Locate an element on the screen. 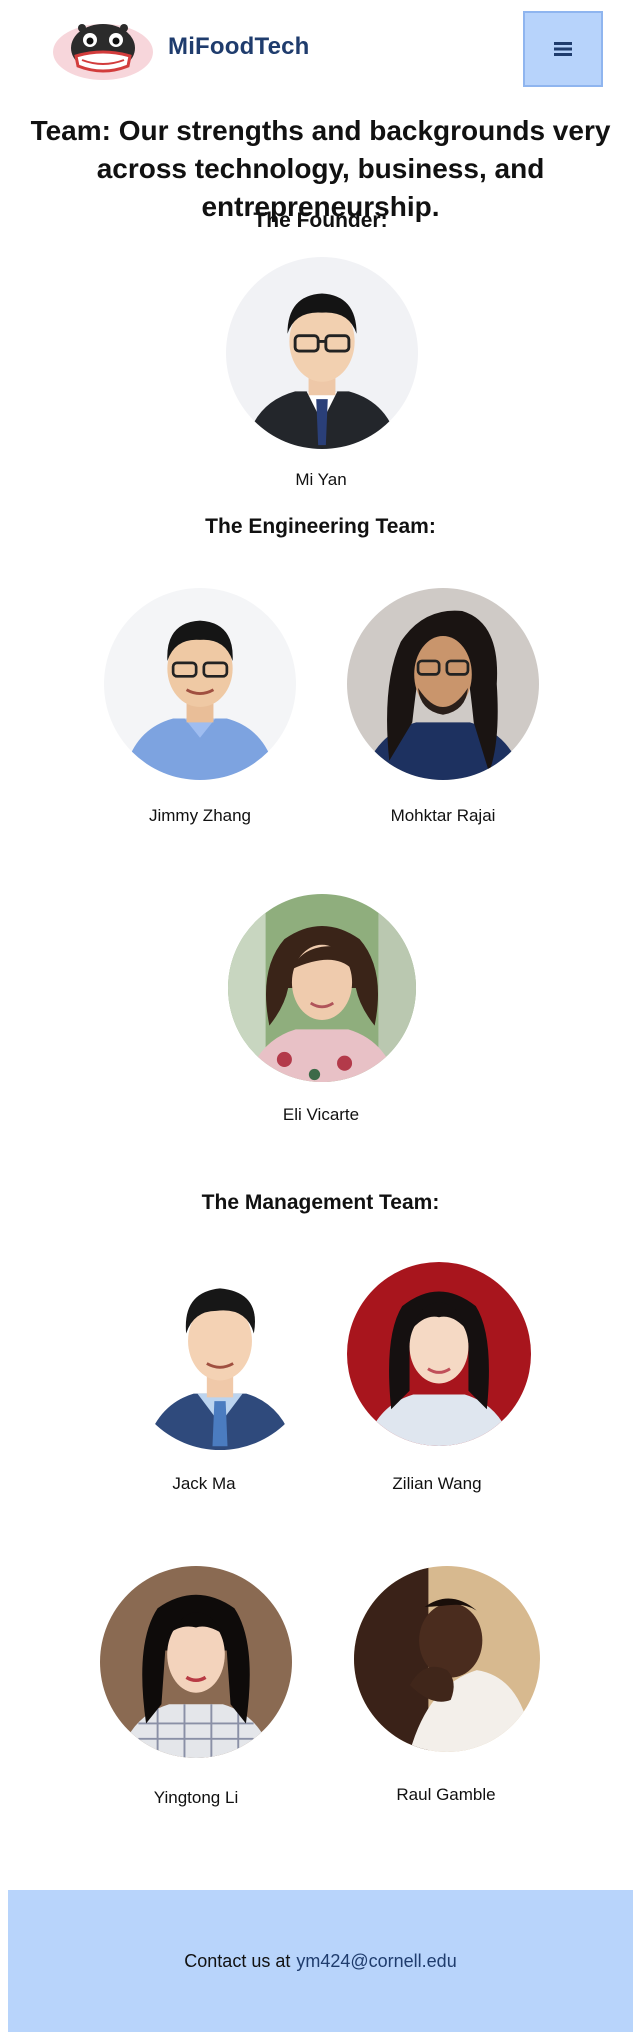  contact-footer: Contact us at ym424@cornell.edu is located at coordinates (320, 1961).